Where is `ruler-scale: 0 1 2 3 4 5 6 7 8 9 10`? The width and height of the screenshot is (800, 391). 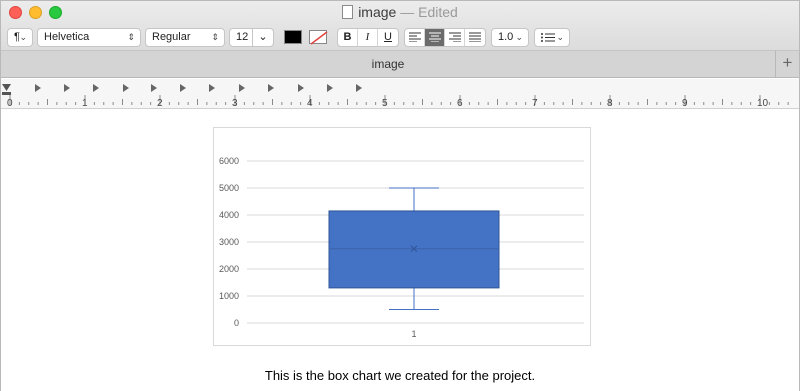
ruler-scale: 0 1 2 3 4 5 6 7 8 9 10 is located at coordinates (395, 96).